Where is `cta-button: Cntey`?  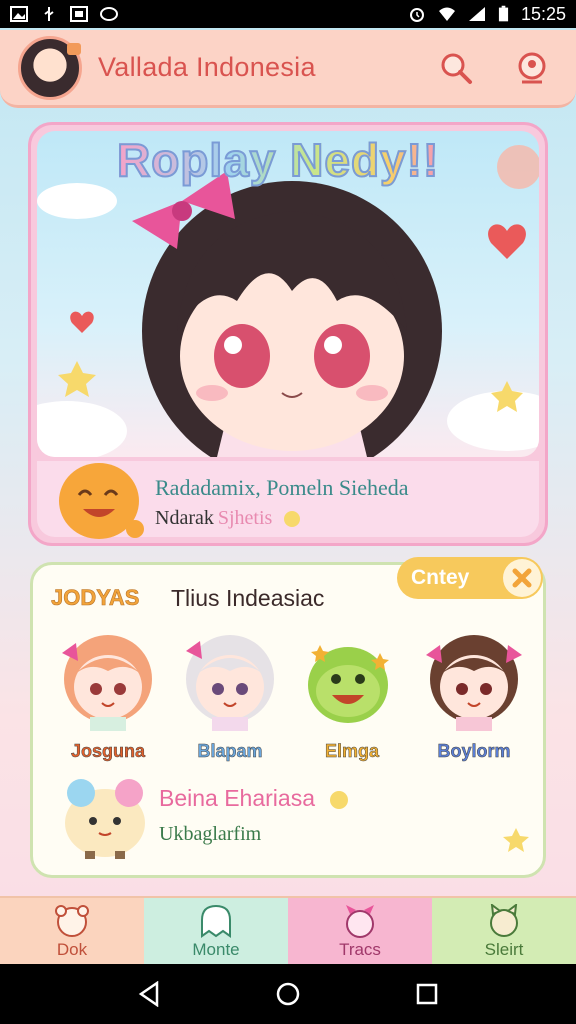
cta-button: Cntey is located at coordinates (470, 578).